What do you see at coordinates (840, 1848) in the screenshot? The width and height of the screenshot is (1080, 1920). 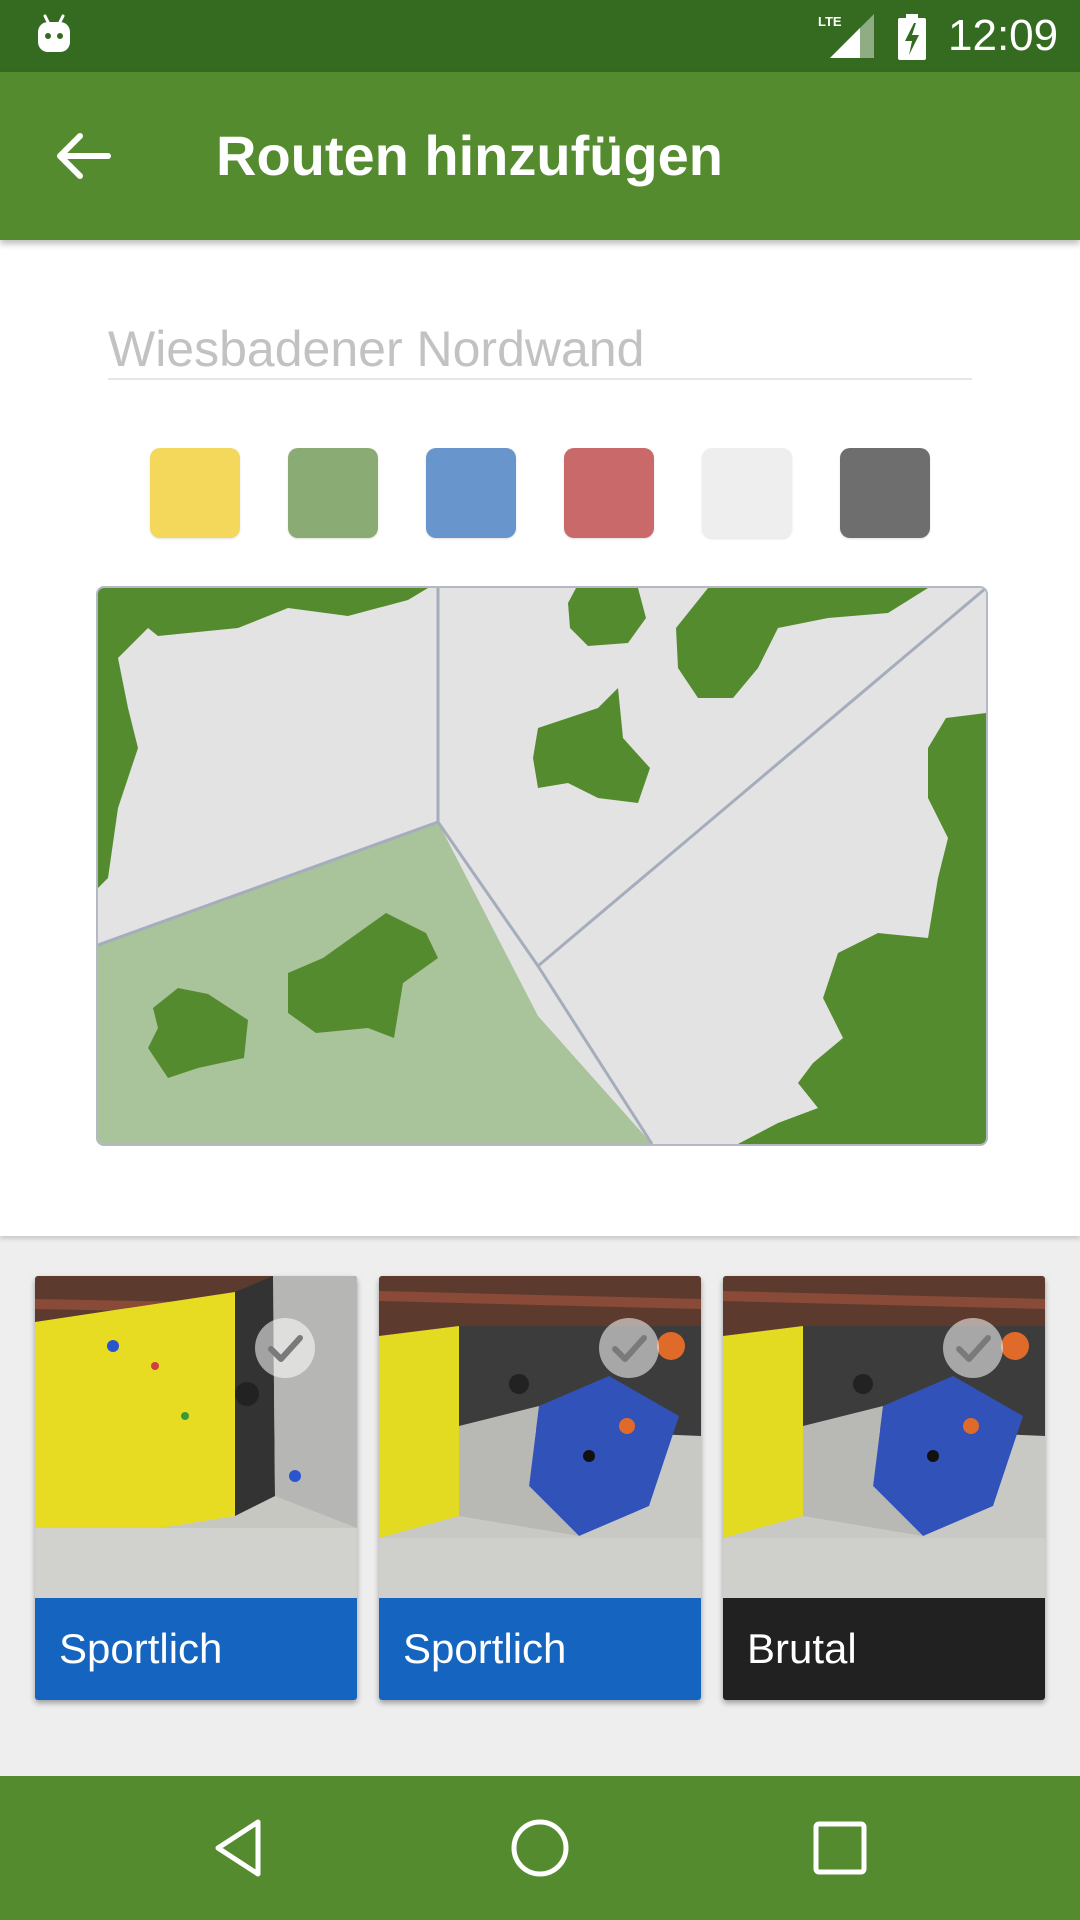 I see `recents-square-icon` at bounding box center [840, 1848].